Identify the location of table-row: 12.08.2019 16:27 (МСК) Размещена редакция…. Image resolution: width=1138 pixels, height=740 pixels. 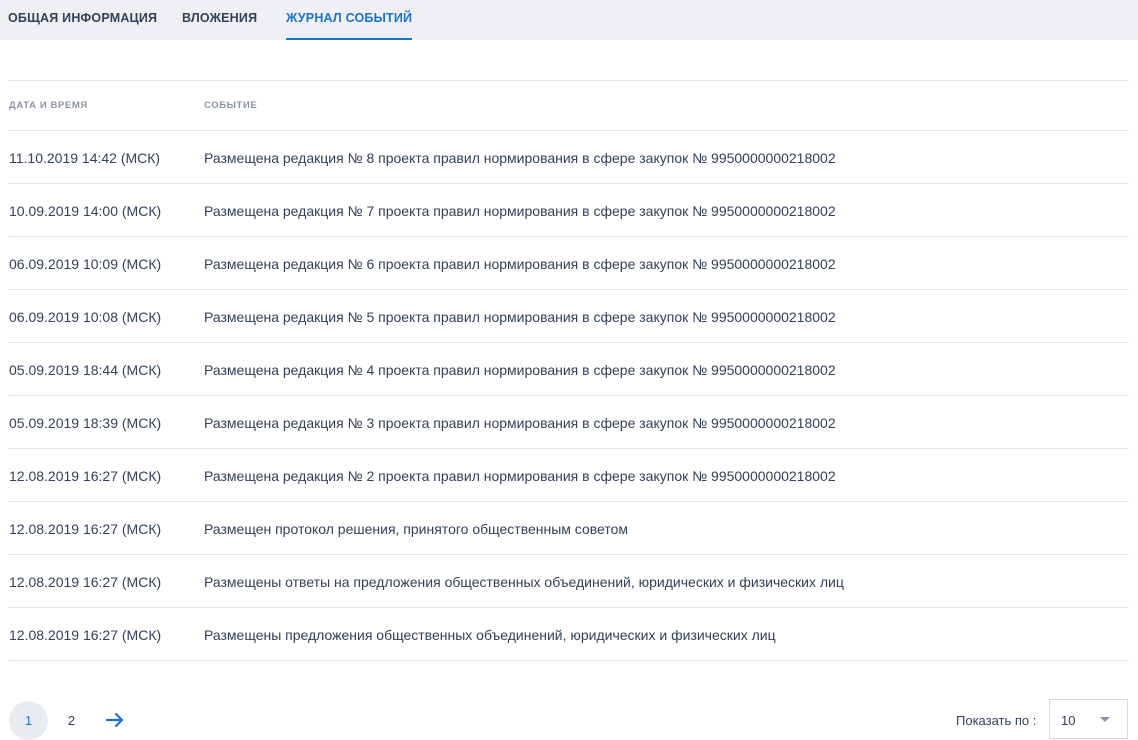
(569, 475).